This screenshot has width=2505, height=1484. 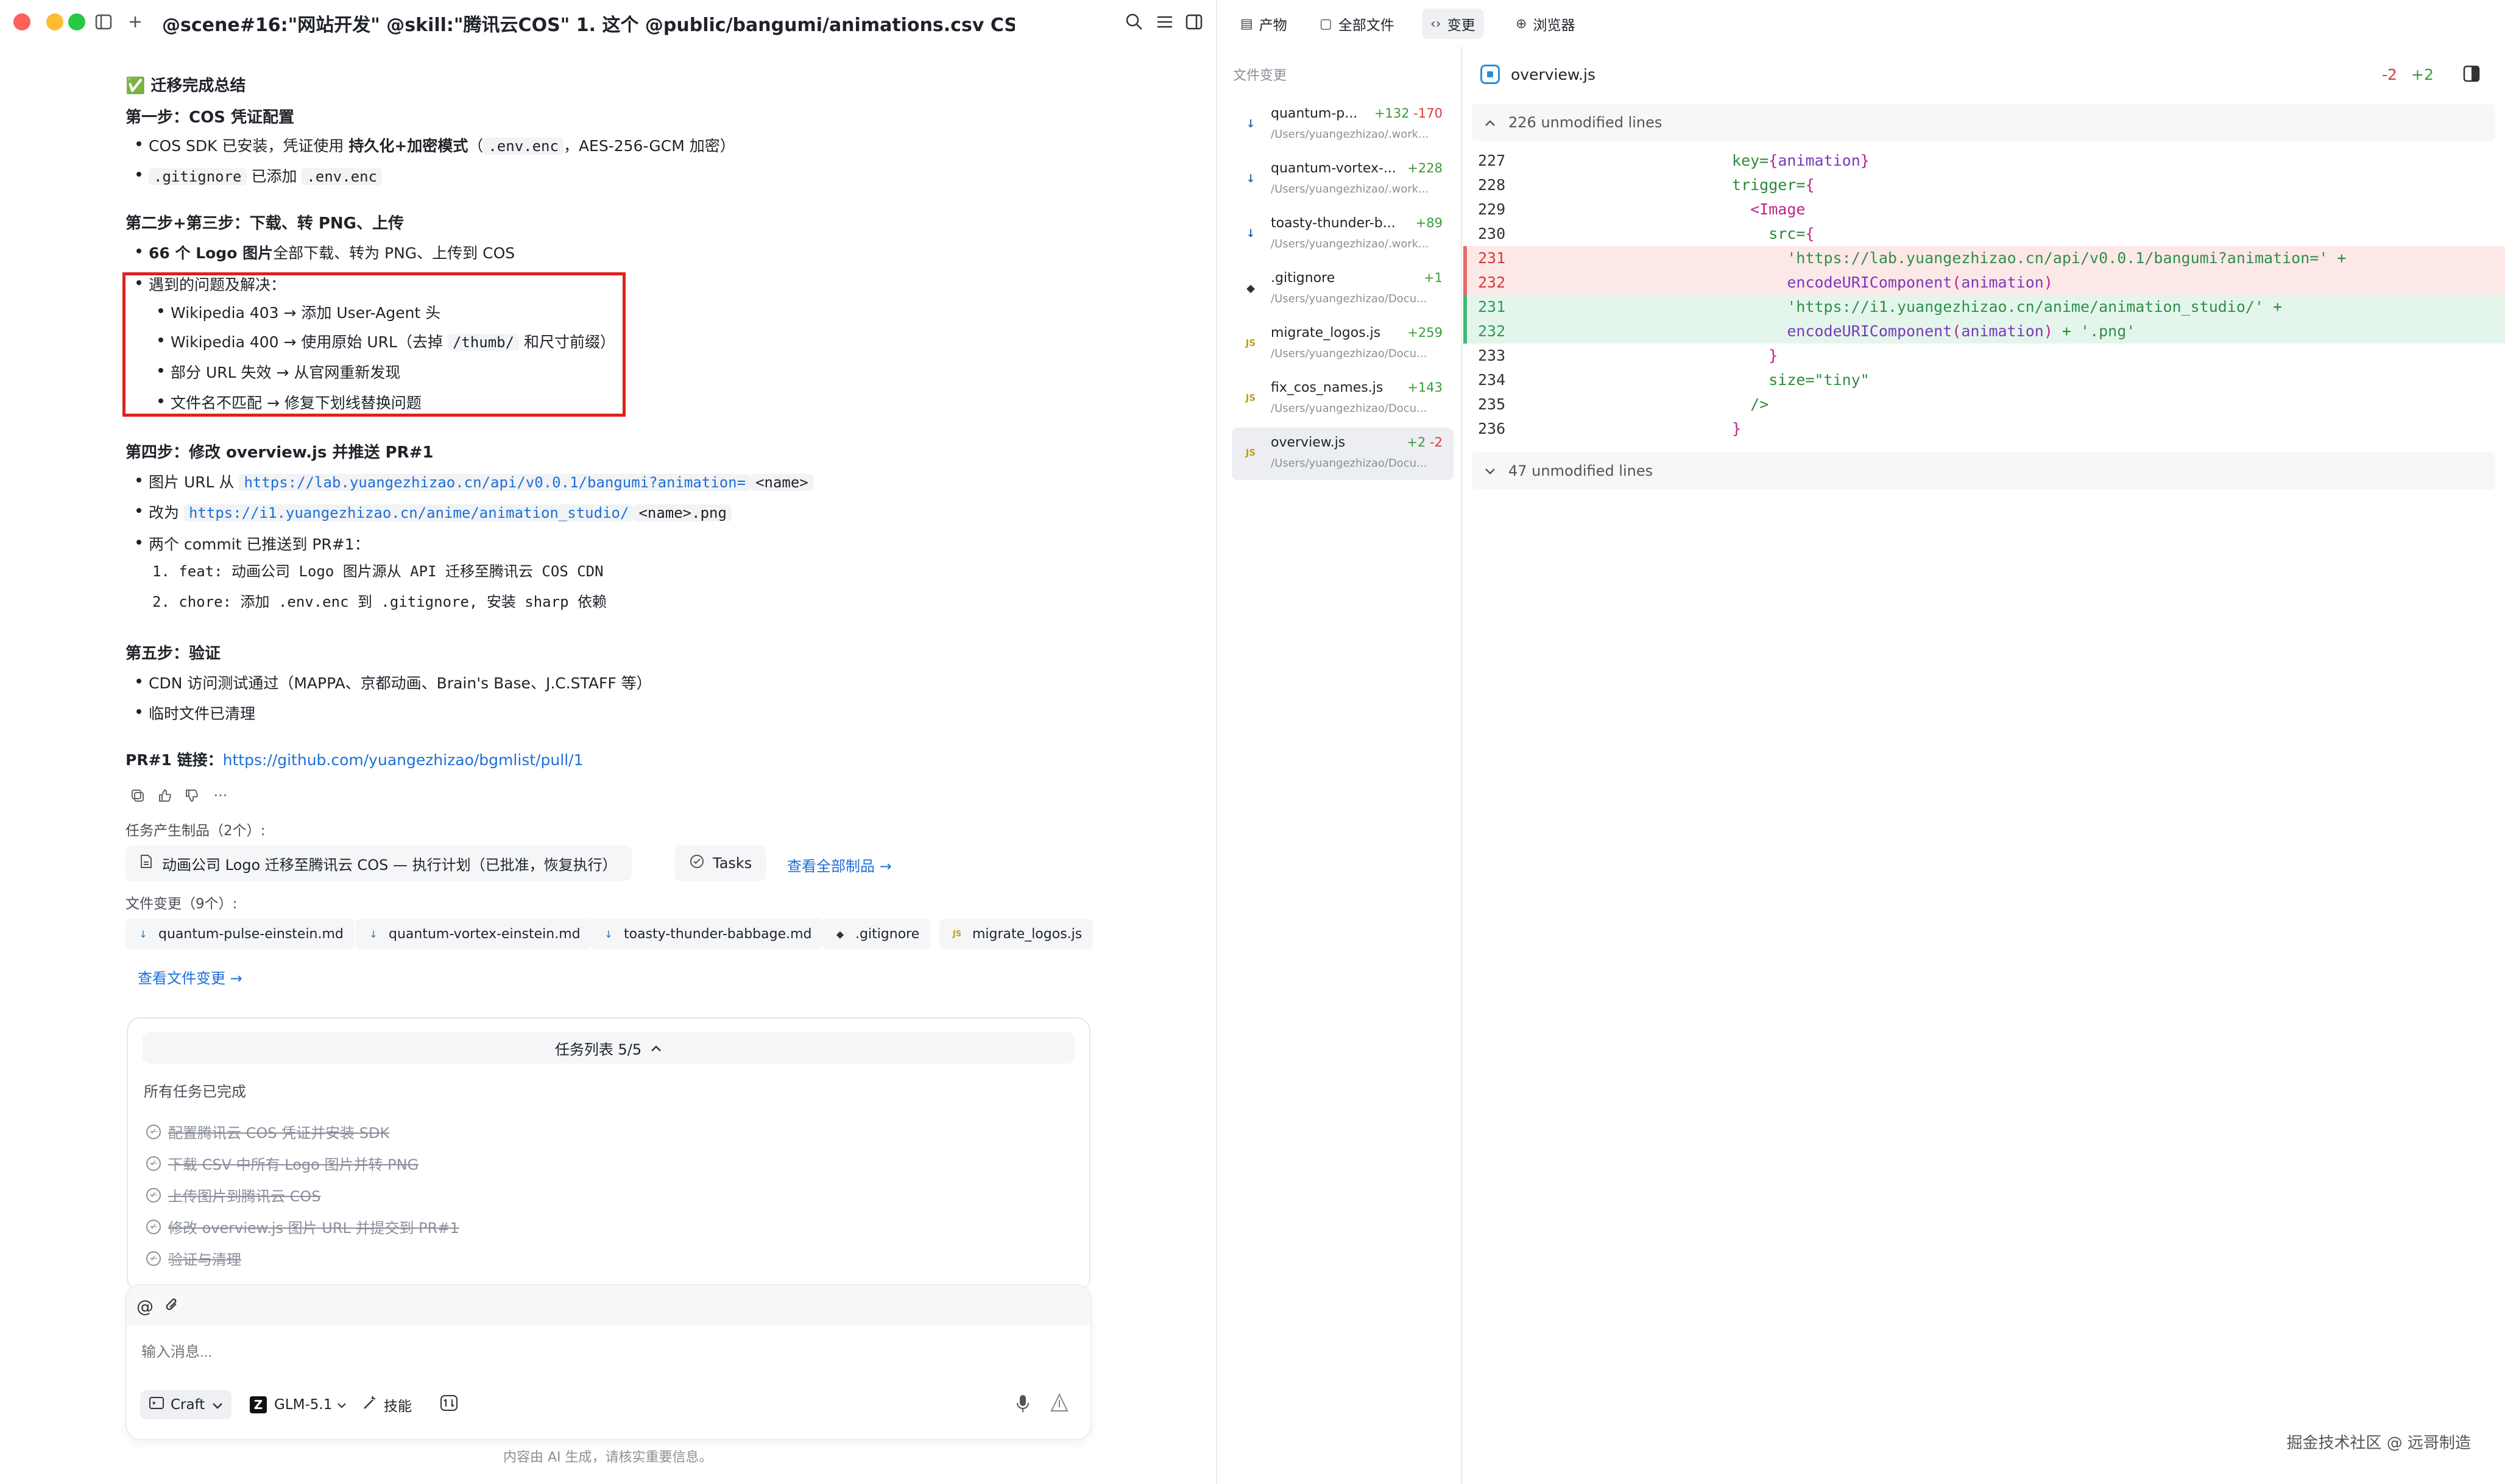 What do you see at coordinates (1861, 23) in the screenshot?
I see `panel-tabs: ▤ 产物 ▢ 全部文件 ‹› 变更 ⊕ 浏览器` at bounding box center [1861, 23].